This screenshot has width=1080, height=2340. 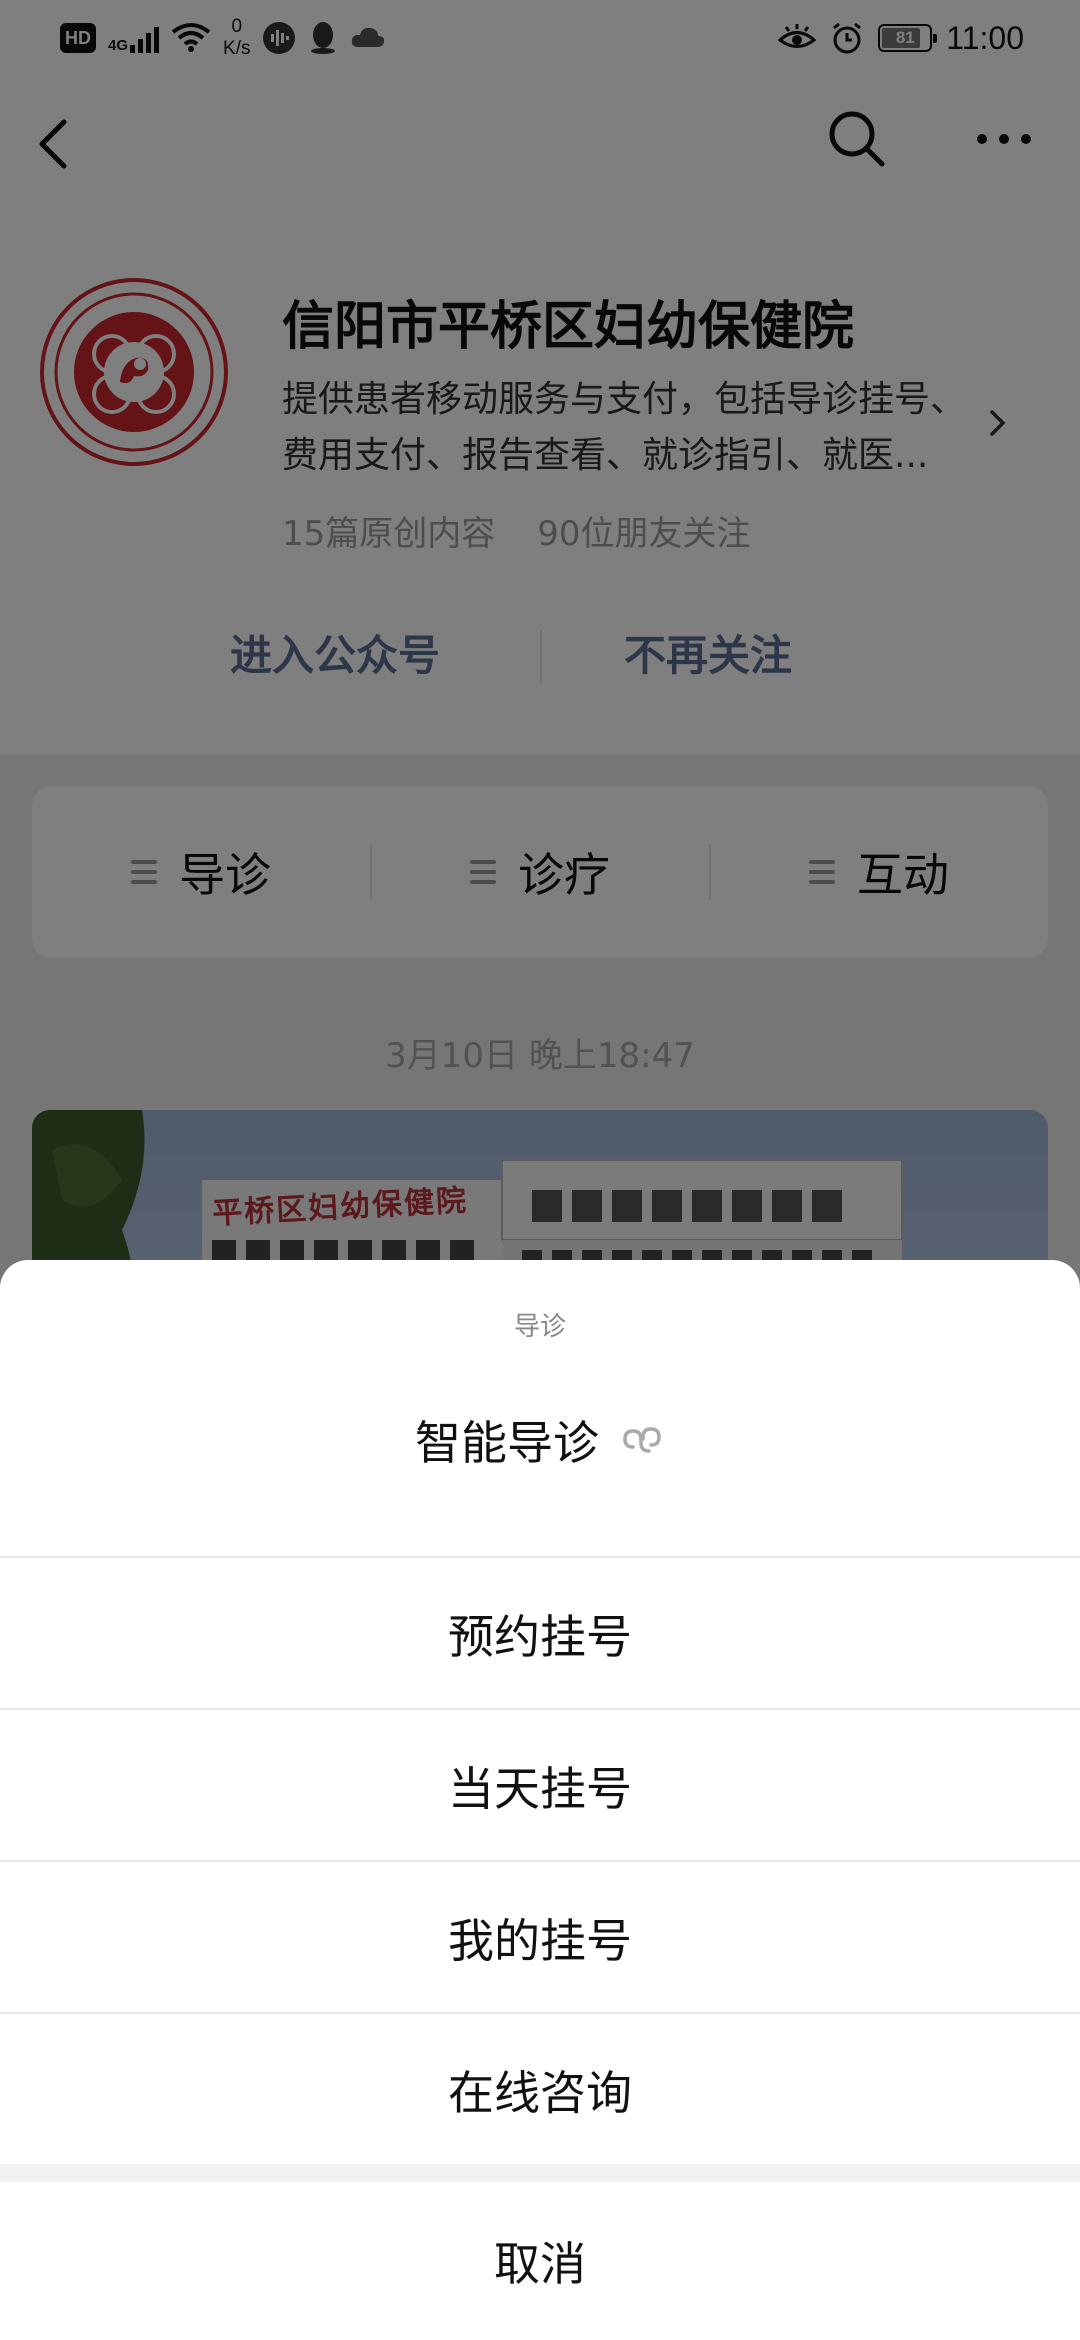 I want to click on option-same-day: 当天挂号, so click(x=540, y=1786).